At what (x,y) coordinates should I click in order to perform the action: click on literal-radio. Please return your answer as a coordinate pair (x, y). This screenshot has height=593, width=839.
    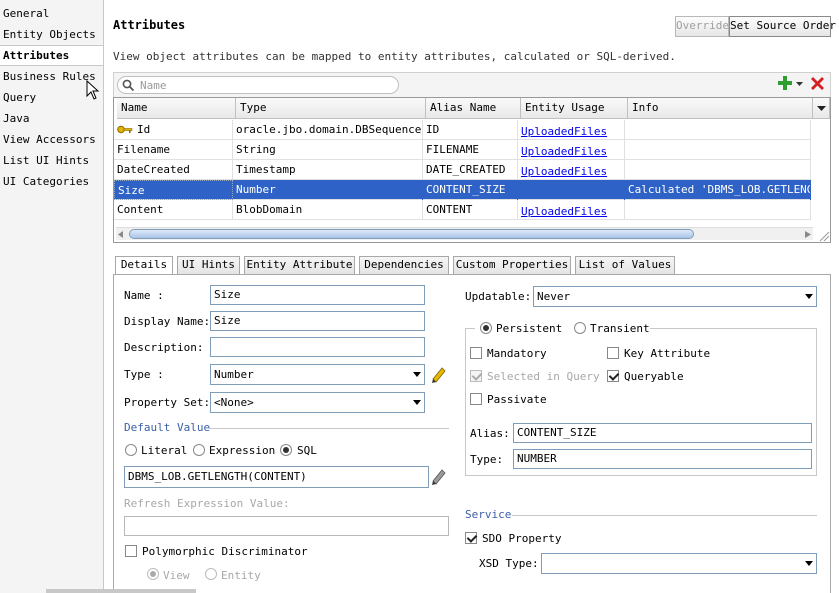
    Looking at the image, I should click on (131, 450).